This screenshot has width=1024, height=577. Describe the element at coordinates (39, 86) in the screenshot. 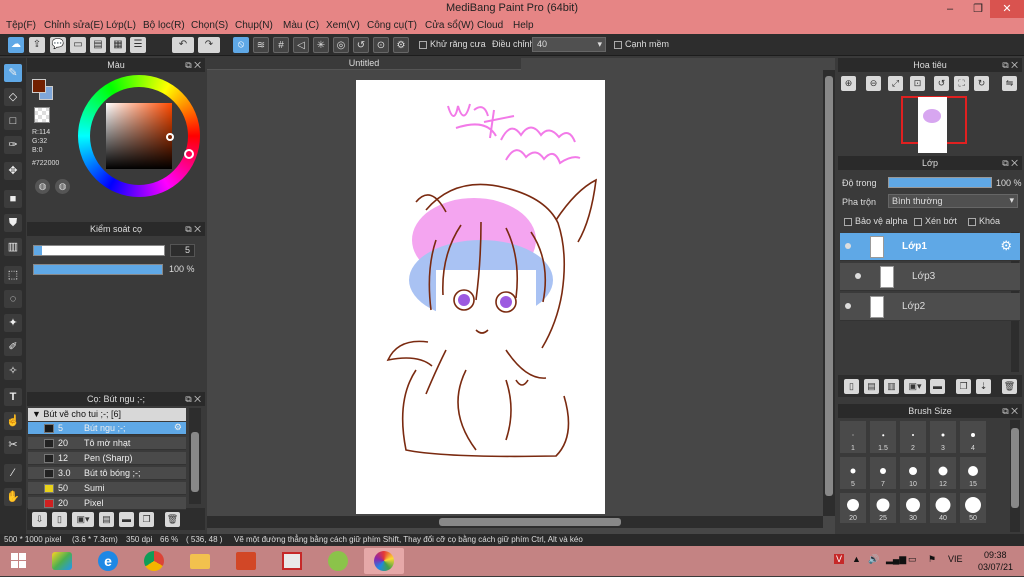

I see `foreground-color-swatch` at that location.